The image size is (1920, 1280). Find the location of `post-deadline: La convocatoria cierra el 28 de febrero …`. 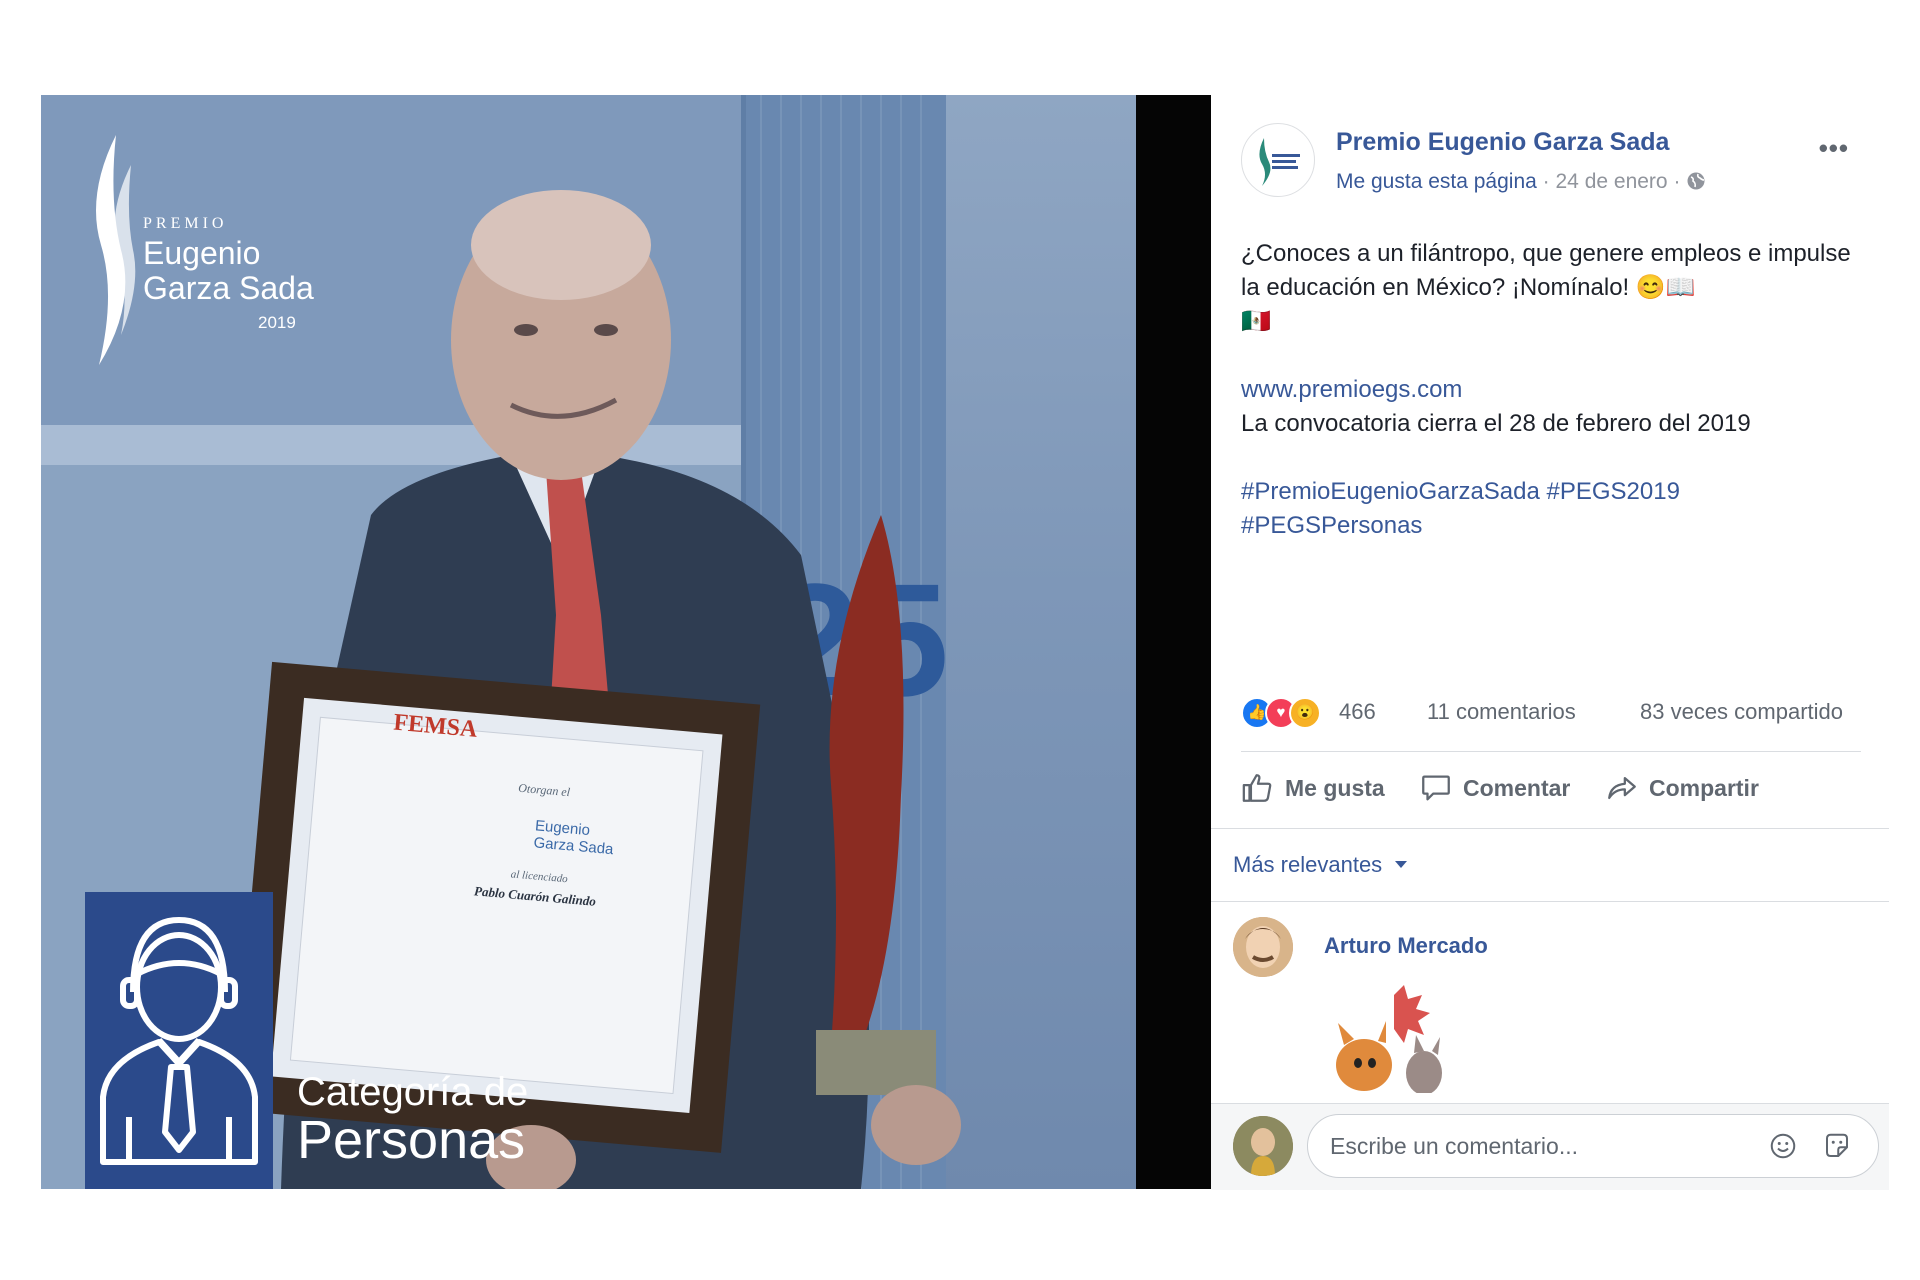

post-deadline: La convocatoria cierra el 28 de febrero … is located at coordinates (1496, 423).